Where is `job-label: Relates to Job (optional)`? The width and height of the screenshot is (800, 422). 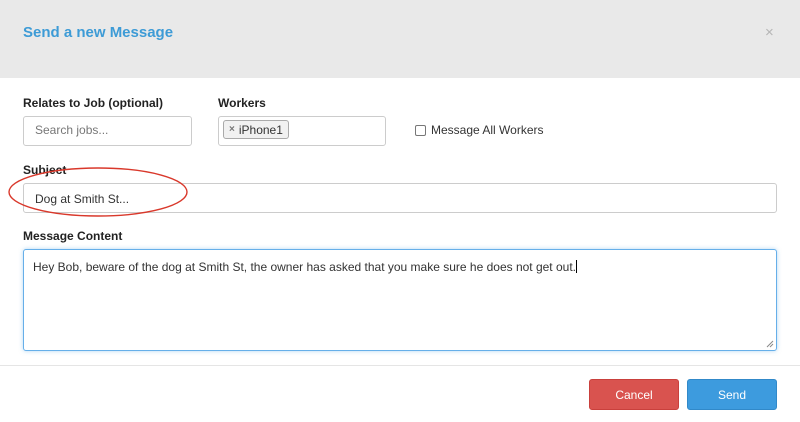
job-label: Relates to Job (optional) is located at coordinates (93, 103).